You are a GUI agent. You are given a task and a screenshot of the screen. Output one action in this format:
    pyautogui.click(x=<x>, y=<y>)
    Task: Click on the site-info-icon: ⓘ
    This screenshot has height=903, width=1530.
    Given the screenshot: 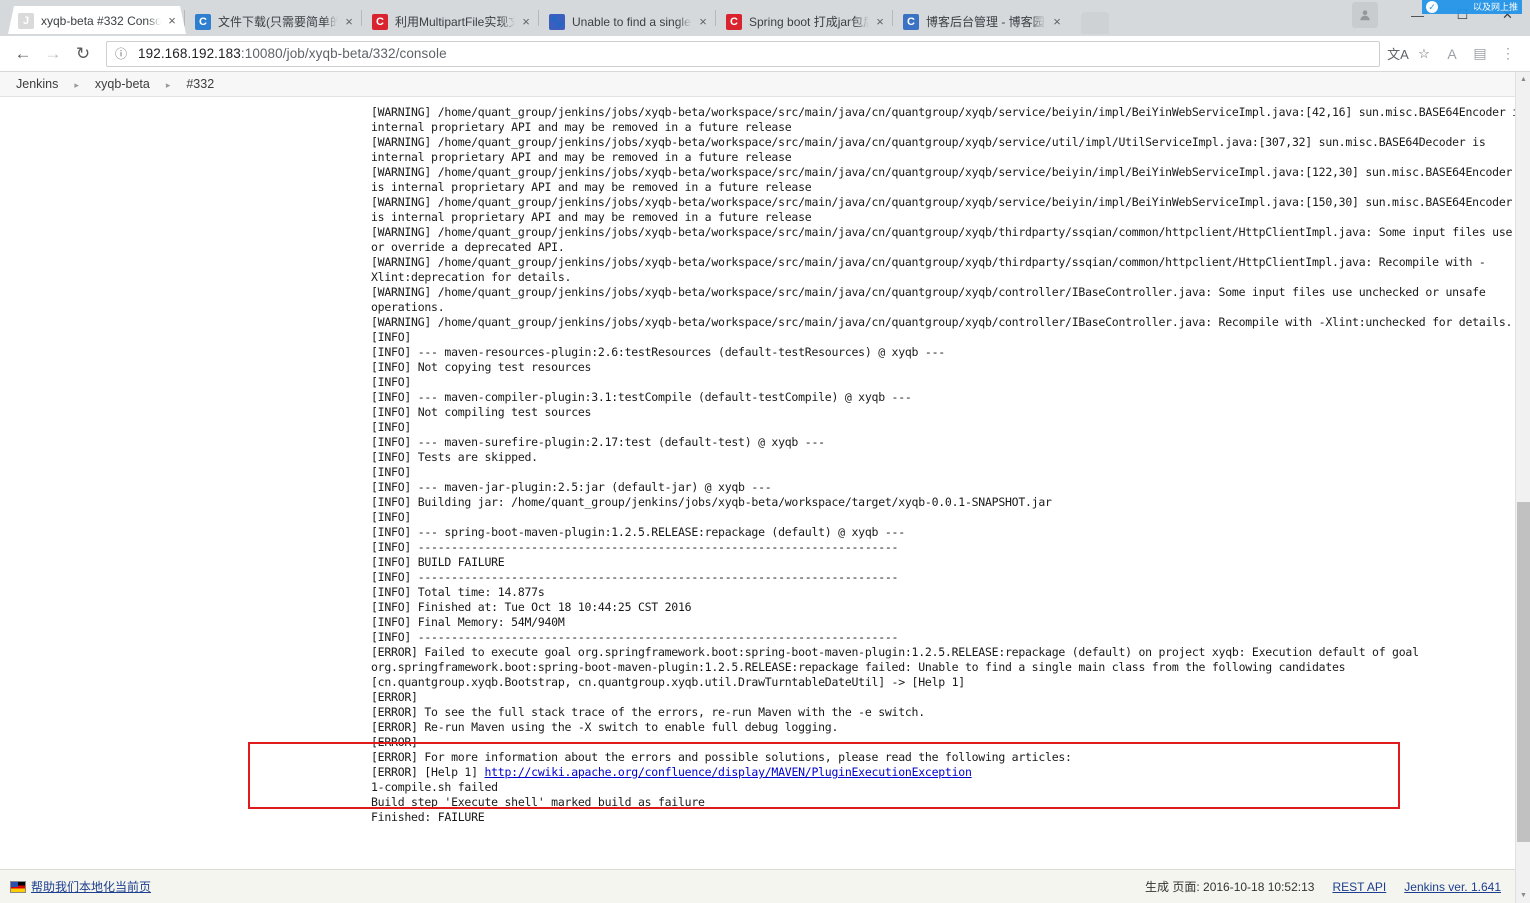 What is the action you would take?
    pyautogui.click(x=123, y=54)
    